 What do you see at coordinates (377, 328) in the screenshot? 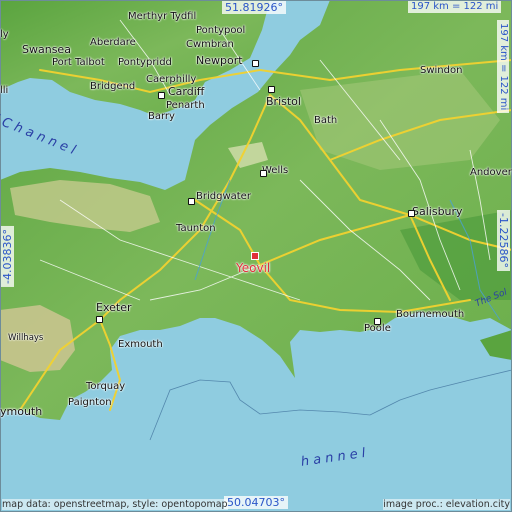
I see `label-poole: Poole` at bounding box center [377, 328].